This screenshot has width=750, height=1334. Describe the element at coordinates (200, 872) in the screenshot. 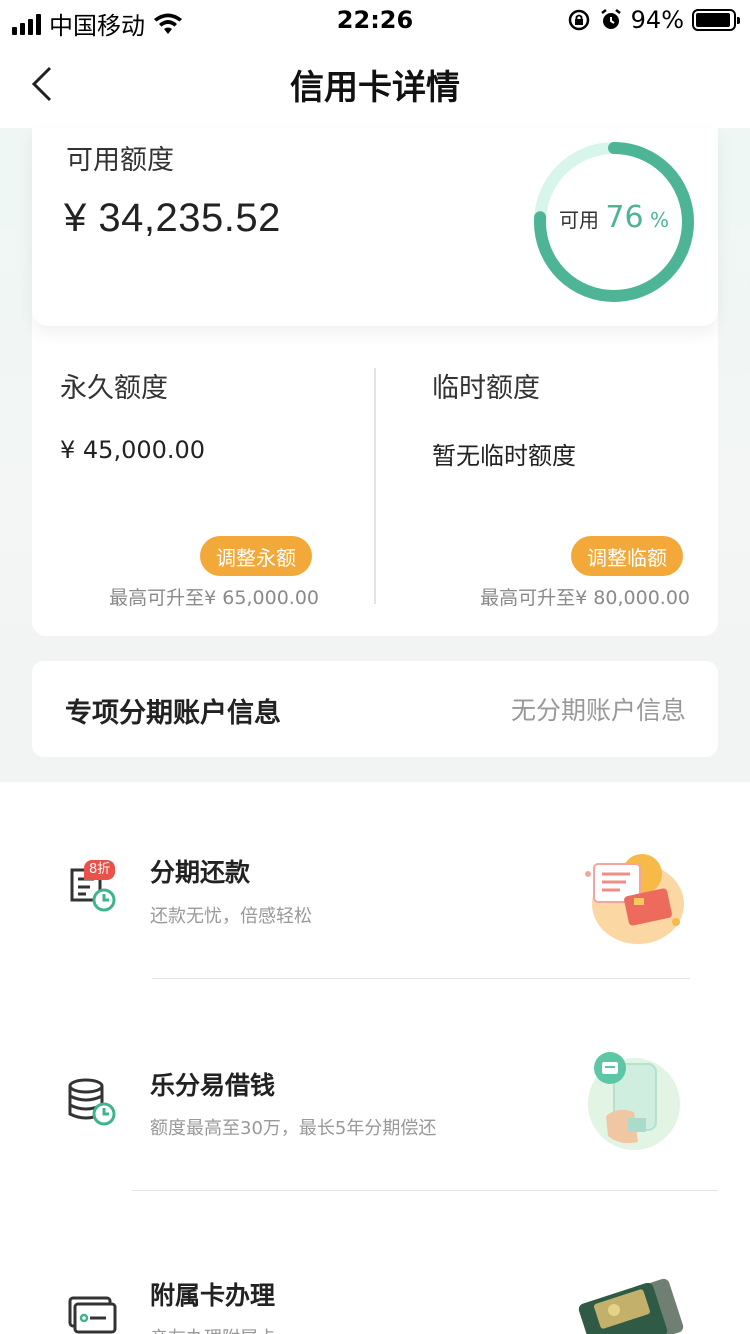

I see `service-title: 分期还款` at that location.